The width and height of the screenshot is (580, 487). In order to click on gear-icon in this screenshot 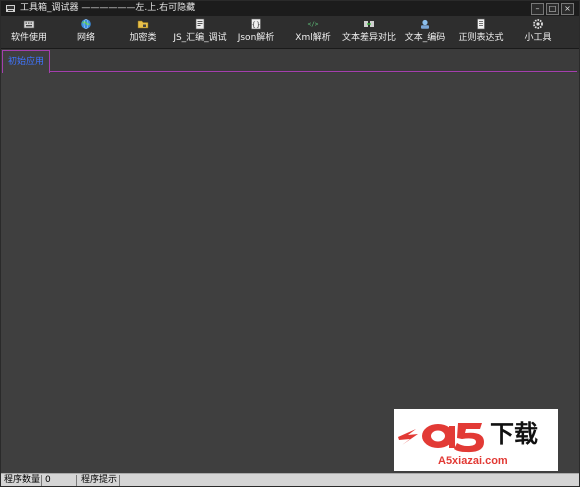, I will do `click(538, 24)`.